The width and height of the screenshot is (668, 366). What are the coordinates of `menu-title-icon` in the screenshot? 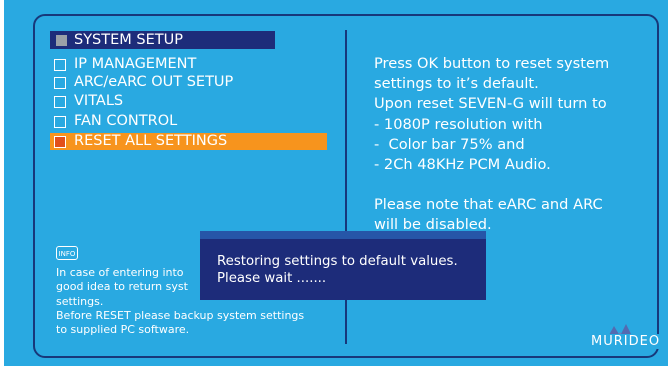 It's located at (61, 40).